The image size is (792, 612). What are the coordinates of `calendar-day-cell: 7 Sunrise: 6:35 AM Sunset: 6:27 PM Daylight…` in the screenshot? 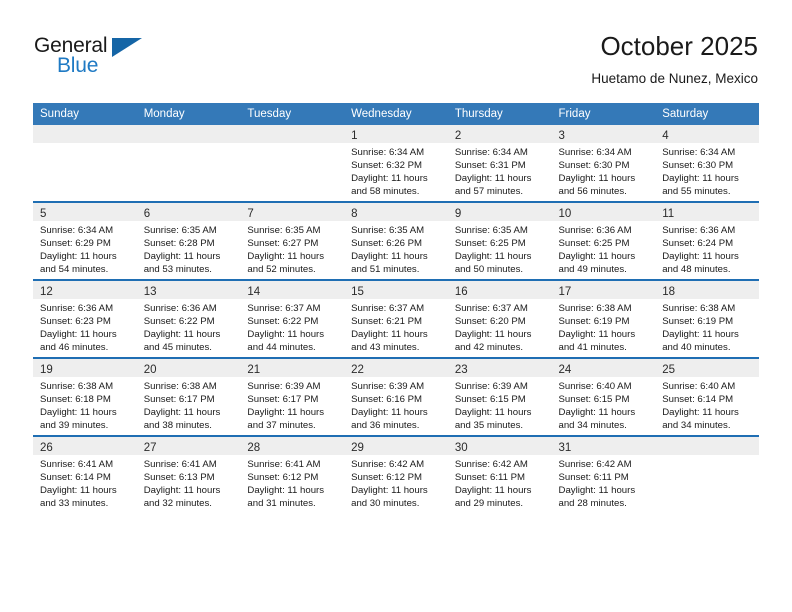 It's located at (292, 240).